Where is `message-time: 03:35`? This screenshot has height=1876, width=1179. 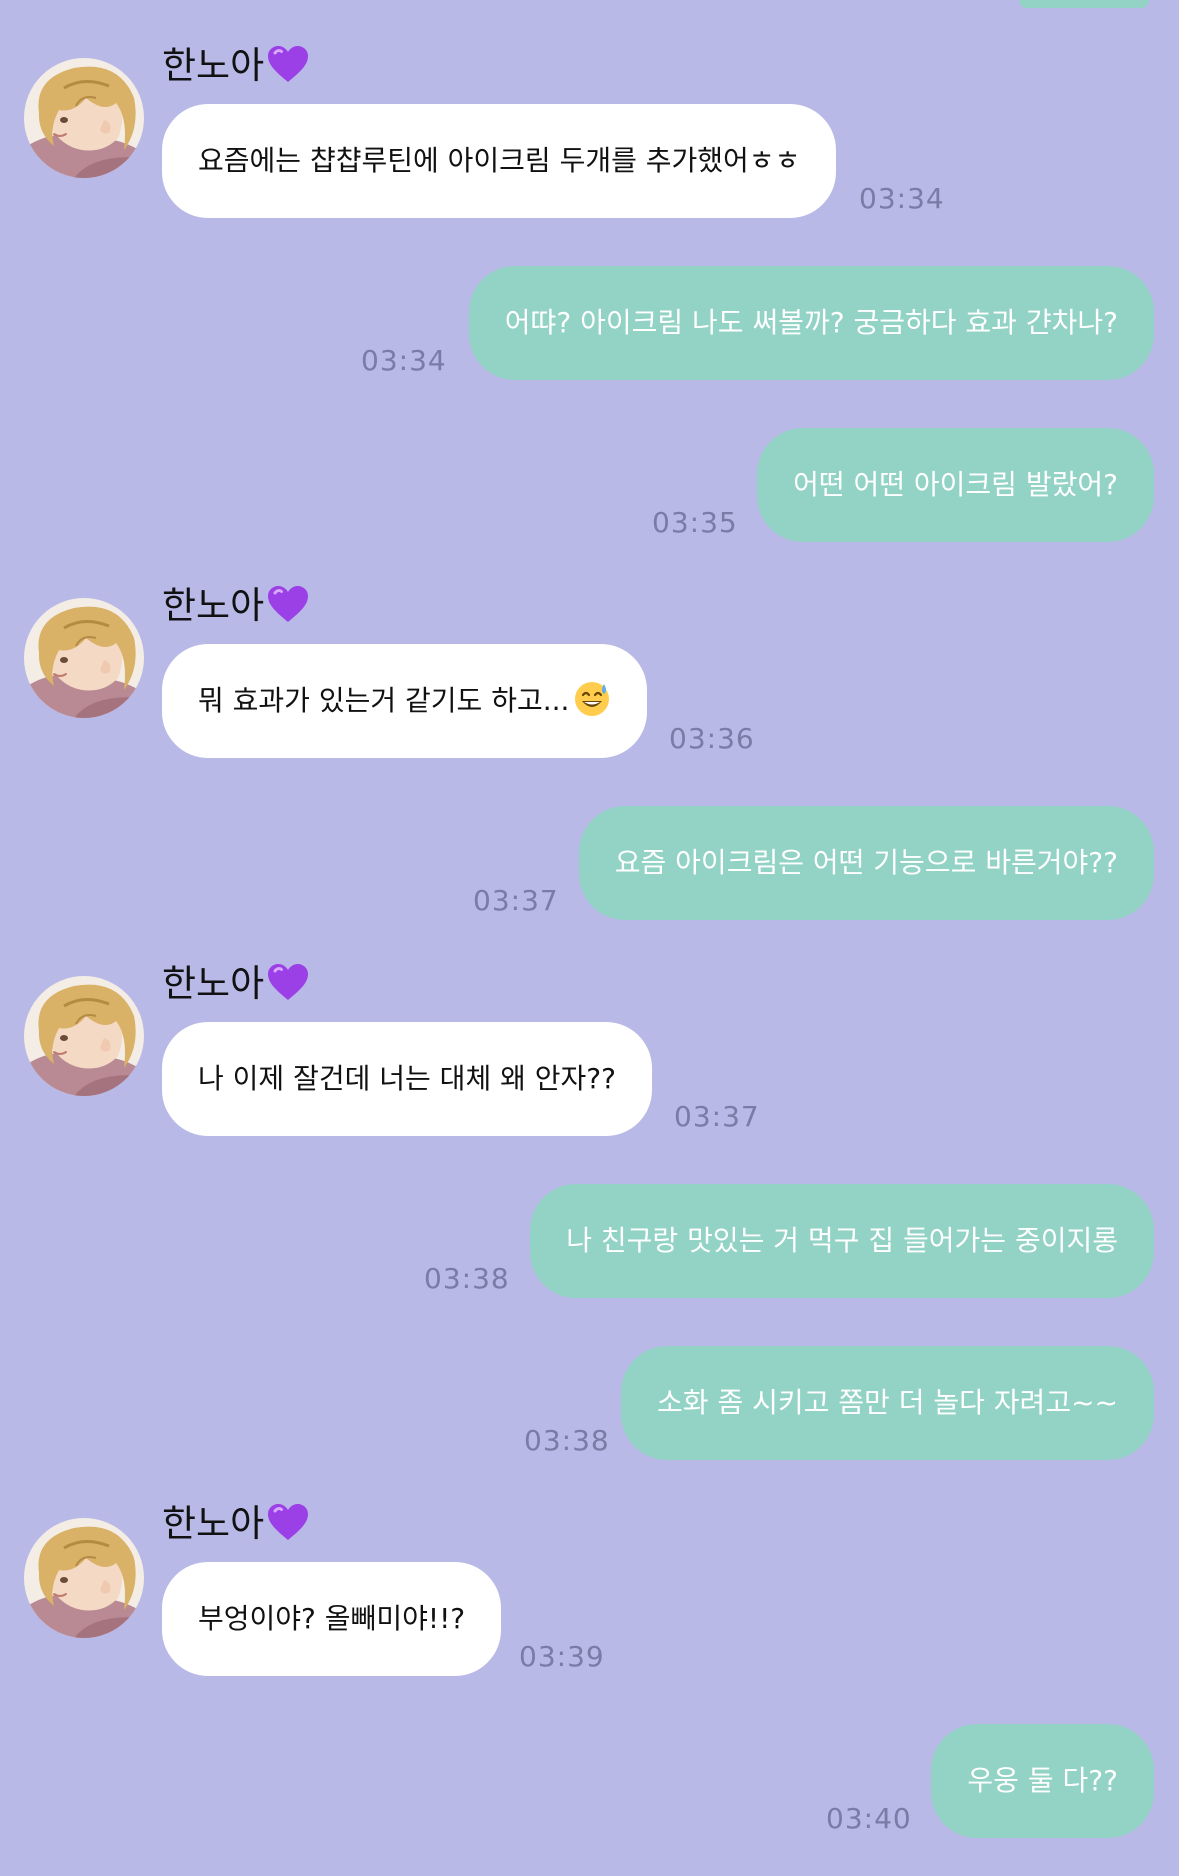 message-time: 03:35 is located at coordinates (695, 522).